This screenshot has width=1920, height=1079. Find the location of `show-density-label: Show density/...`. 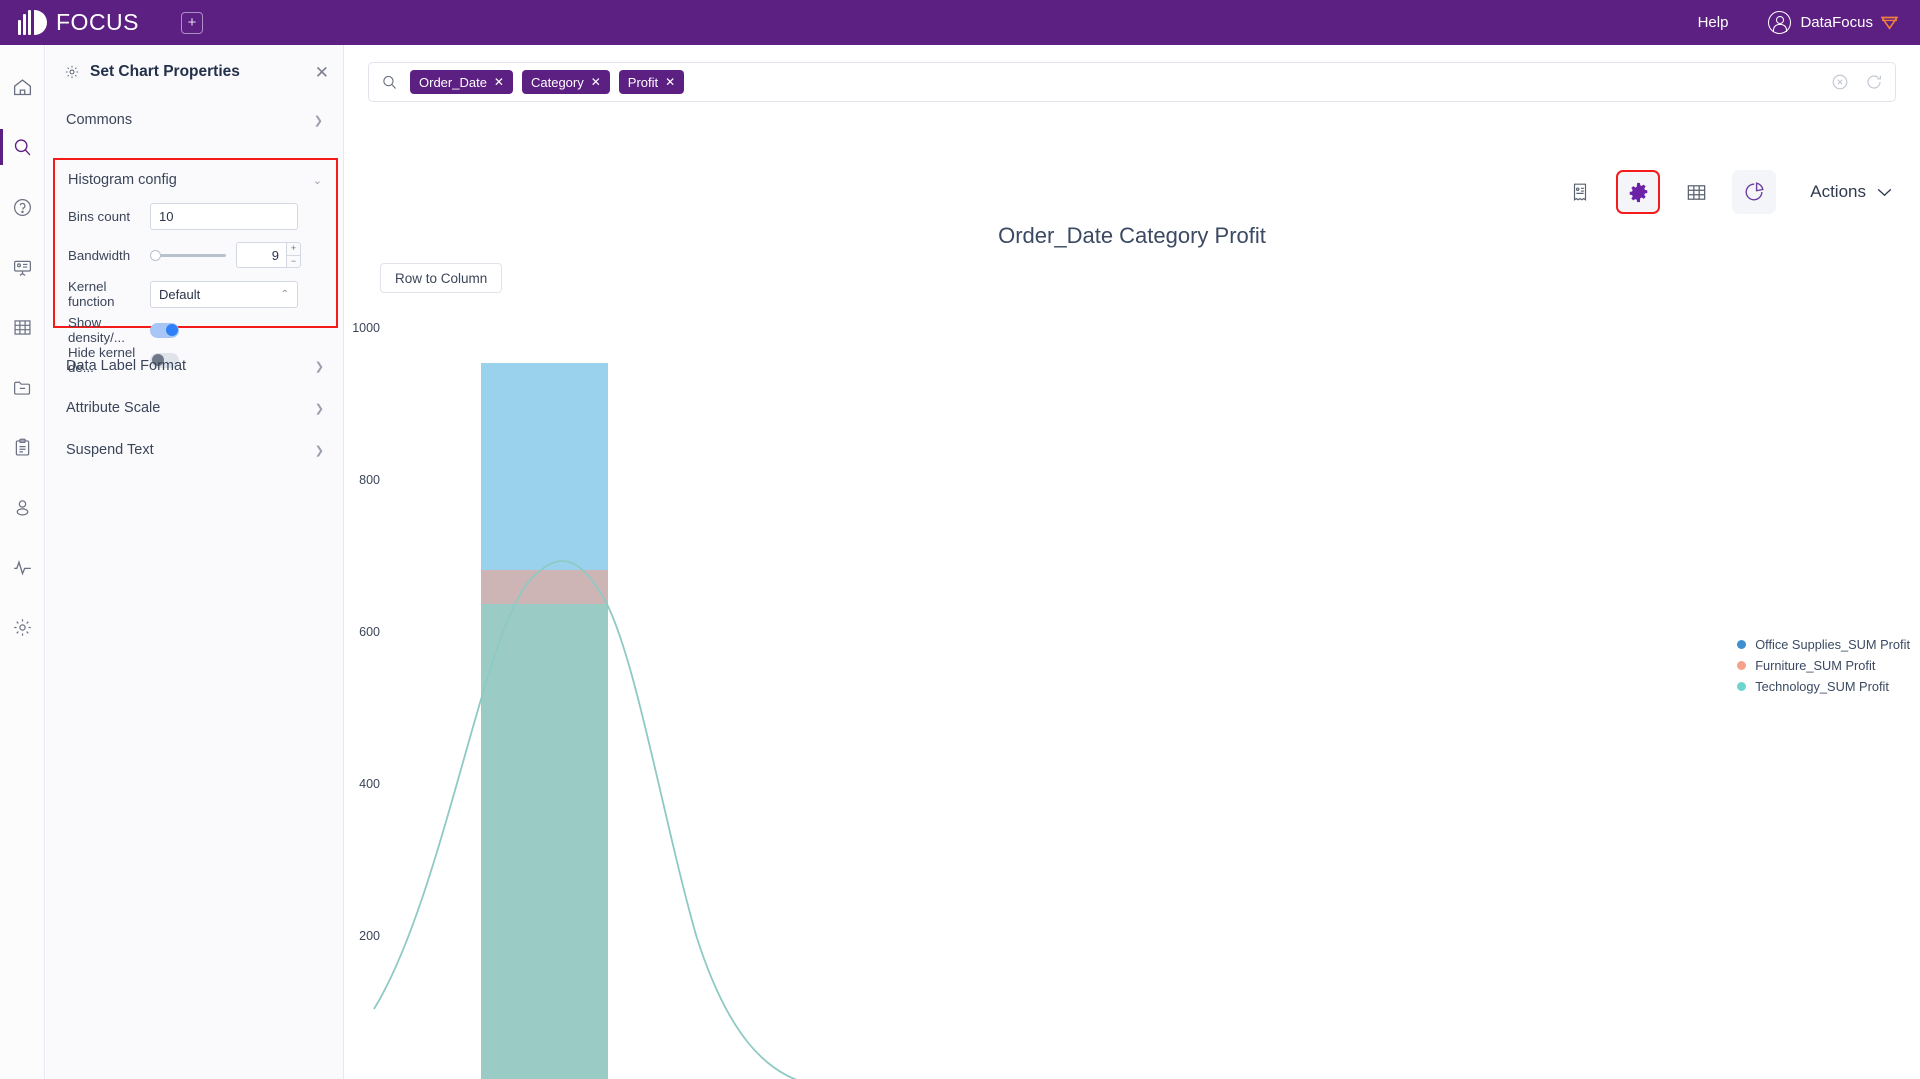

show-density-label: Show density/... is located at coordinates (96, 330).